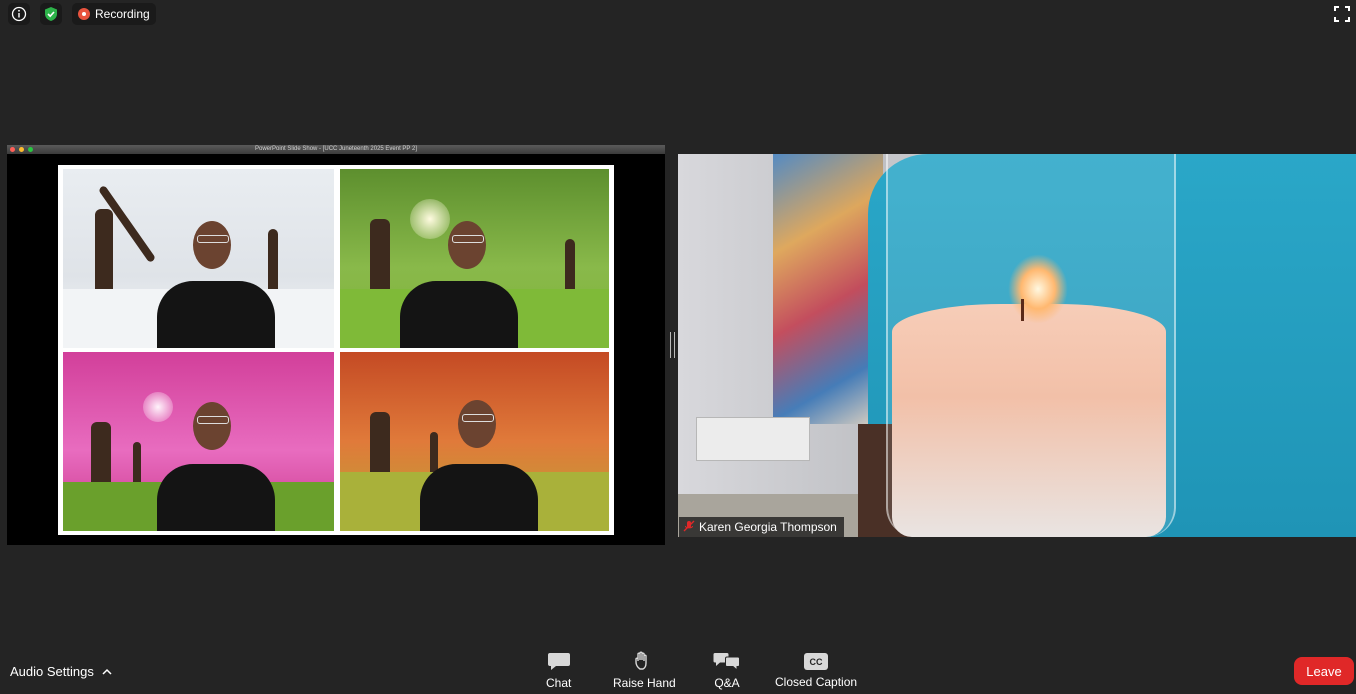  Describe the element at coordinates (1342, 14) in the screenshot. I see `fullscreen-icon` at that location.